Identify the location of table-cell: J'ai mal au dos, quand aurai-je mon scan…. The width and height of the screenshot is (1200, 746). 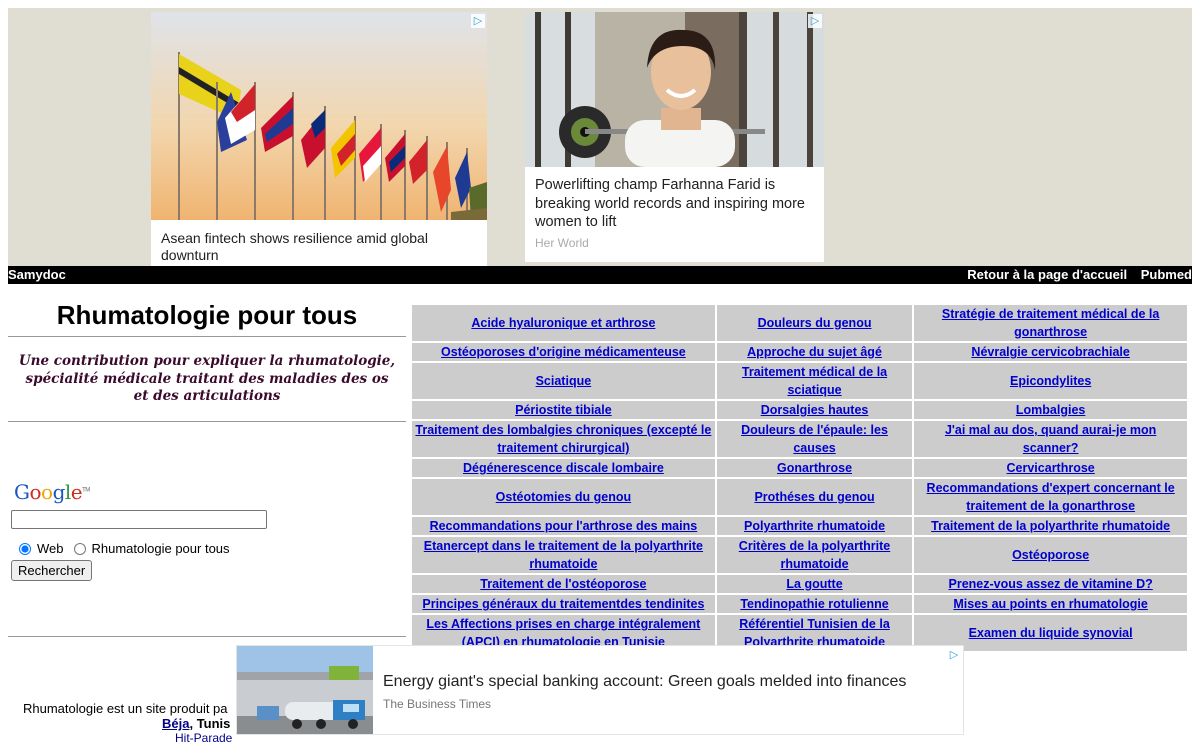
(1050, 439).